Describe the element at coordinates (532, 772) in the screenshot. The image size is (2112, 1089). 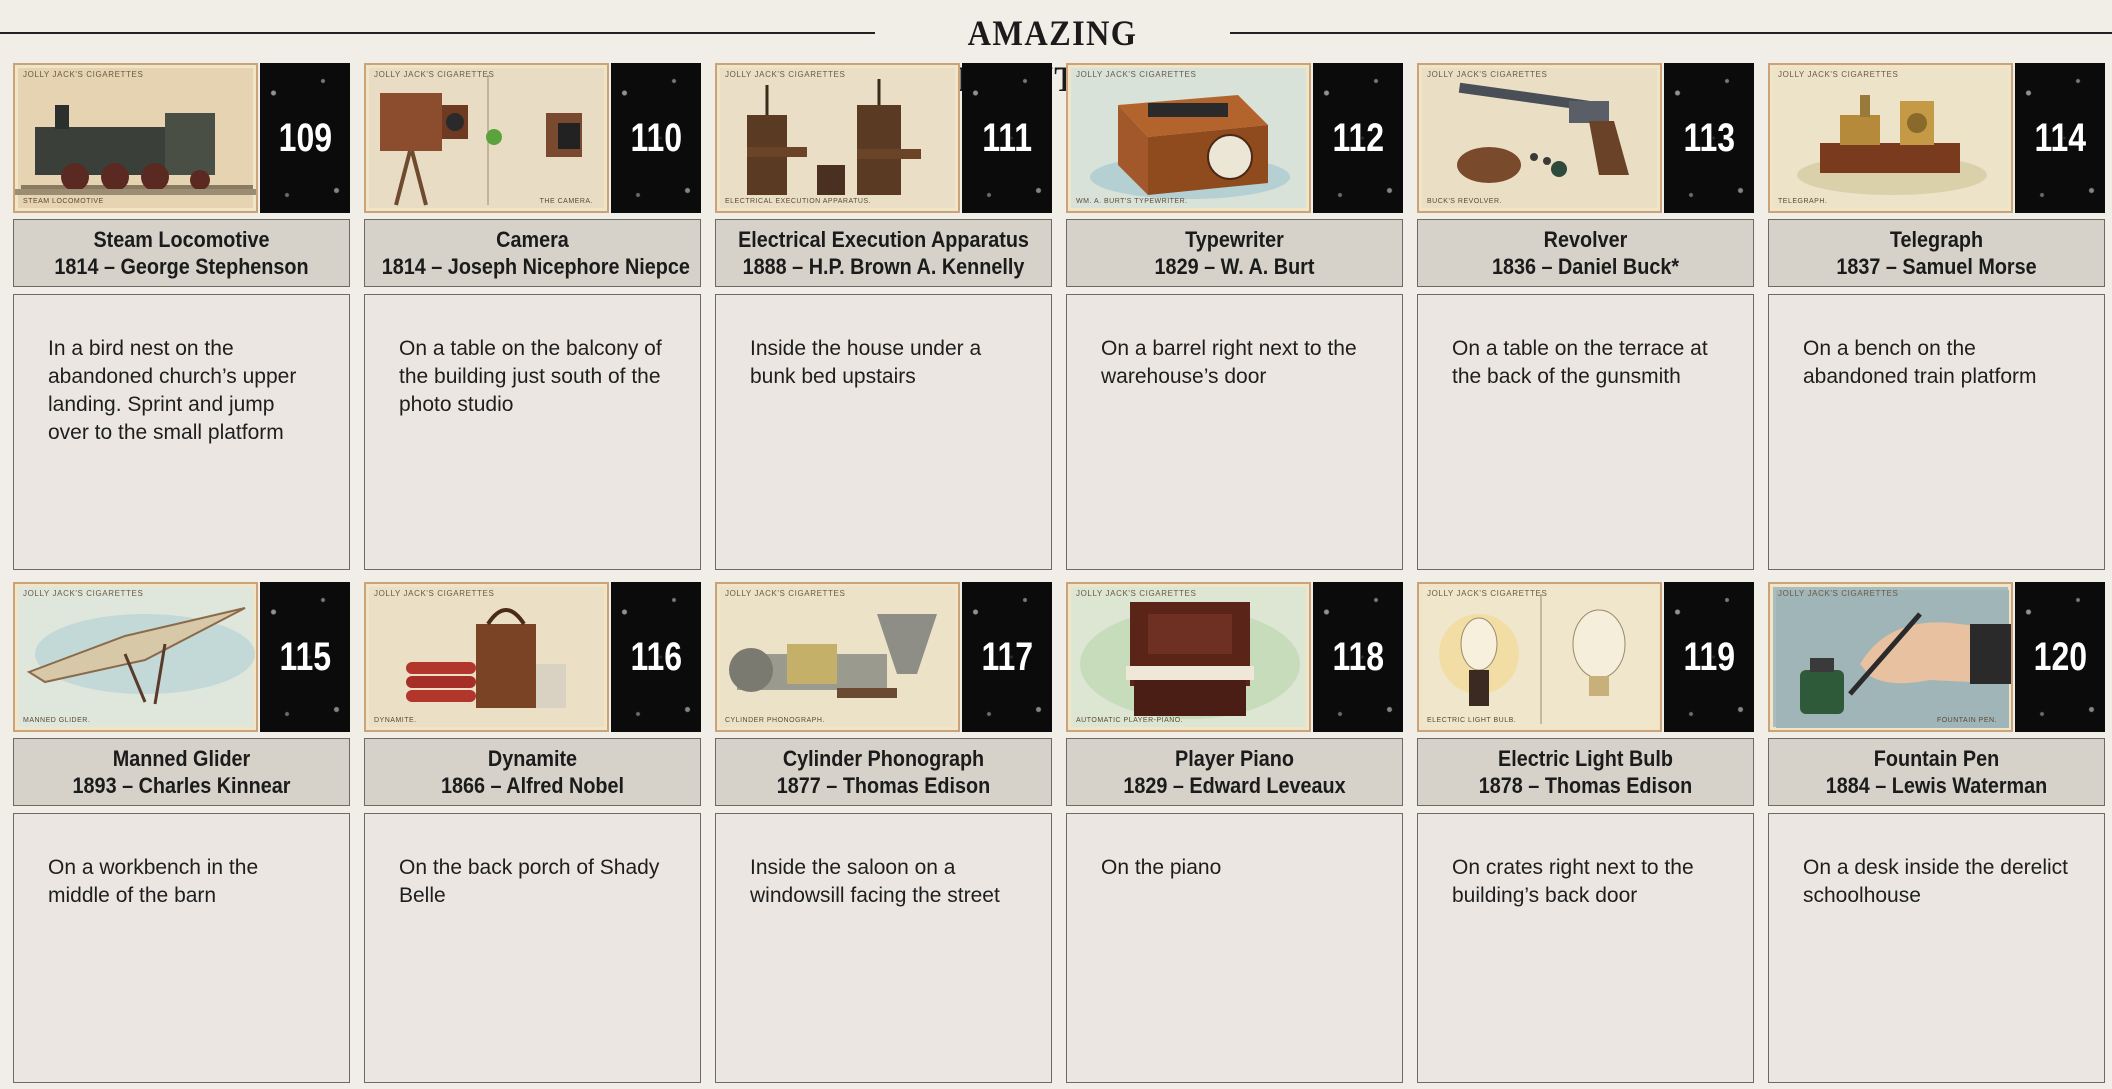
I see `invention-name-box: Dynamite 1866 – Alfred Nobel` at that location.